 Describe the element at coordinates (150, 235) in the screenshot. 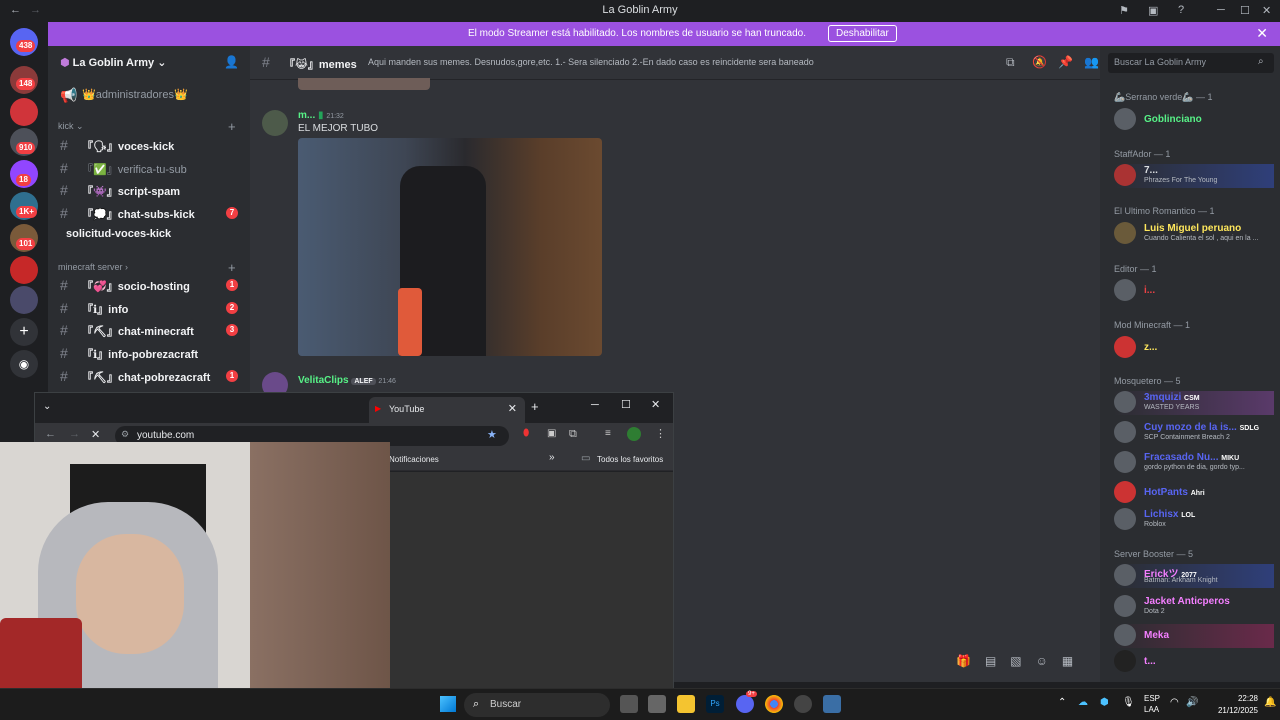

I see `channel-item: solicitud-voces-kick` at that location.